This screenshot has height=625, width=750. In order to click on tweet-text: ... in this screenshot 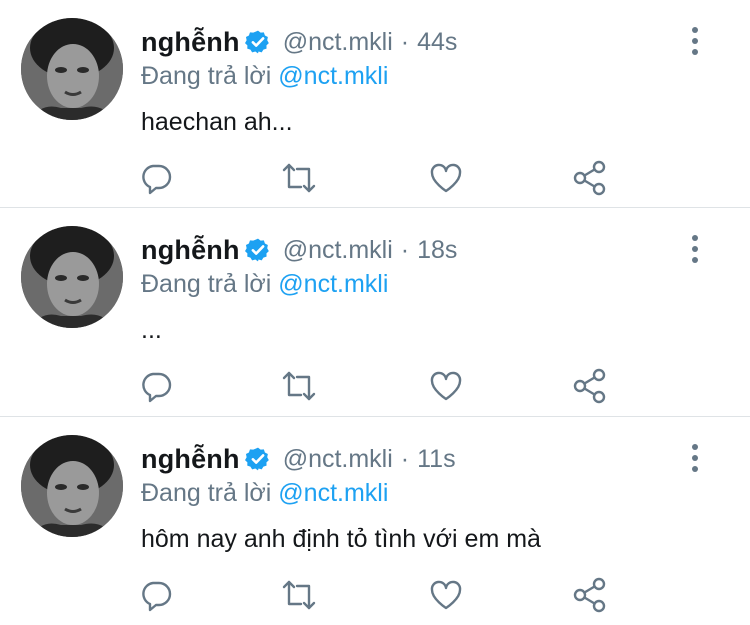, I will do `click(151, 330)`.